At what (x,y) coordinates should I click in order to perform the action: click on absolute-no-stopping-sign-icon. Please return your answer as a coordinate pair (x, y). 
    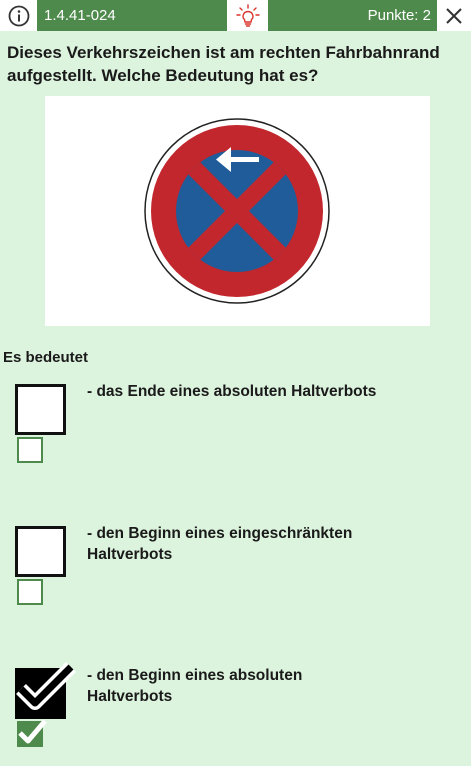
    Looking at the image, I should click on (237, 211).